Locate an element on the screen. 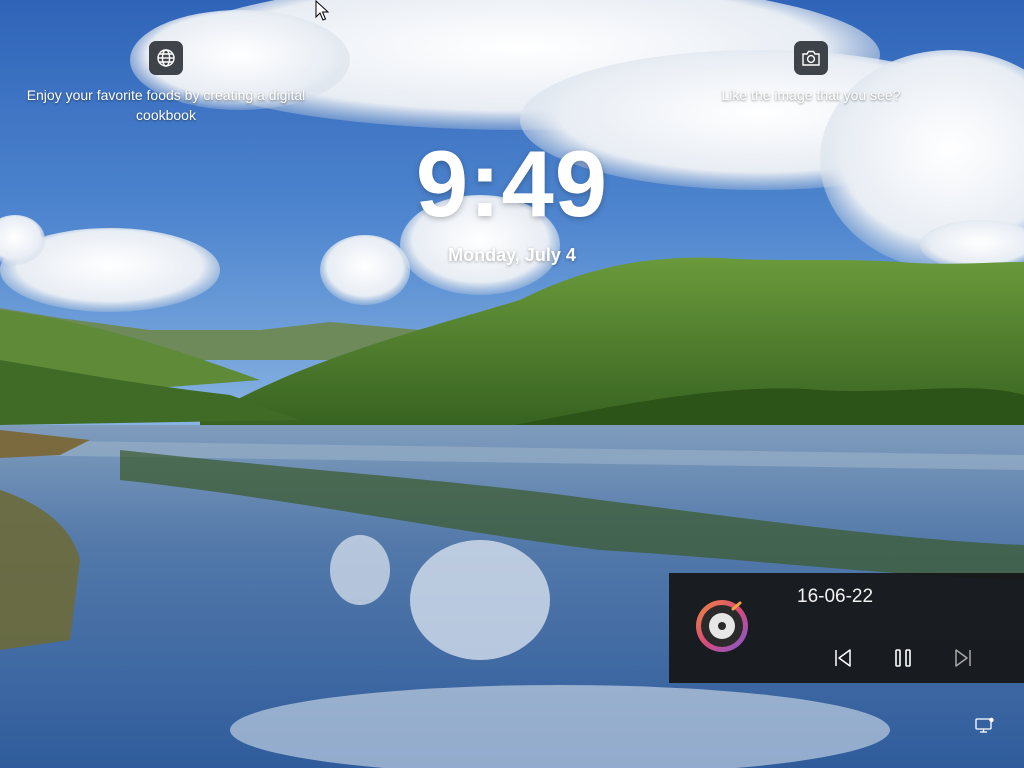 This screenshot has width=1024, height=768. previous-icon is located at coordinates (843, 658).